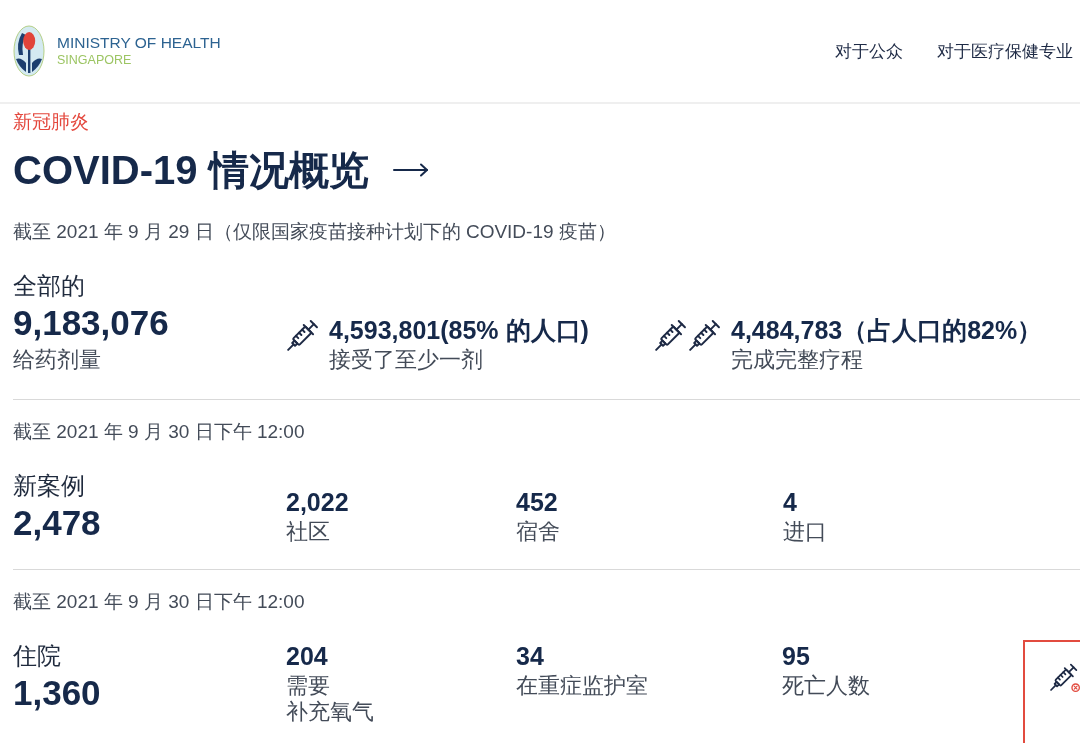 This screenshot has width=1080, height=743. What do you see at coordinates (37, 656) in the screenshot?
I see `total-label: 住院` at bounding box center [37, 656].